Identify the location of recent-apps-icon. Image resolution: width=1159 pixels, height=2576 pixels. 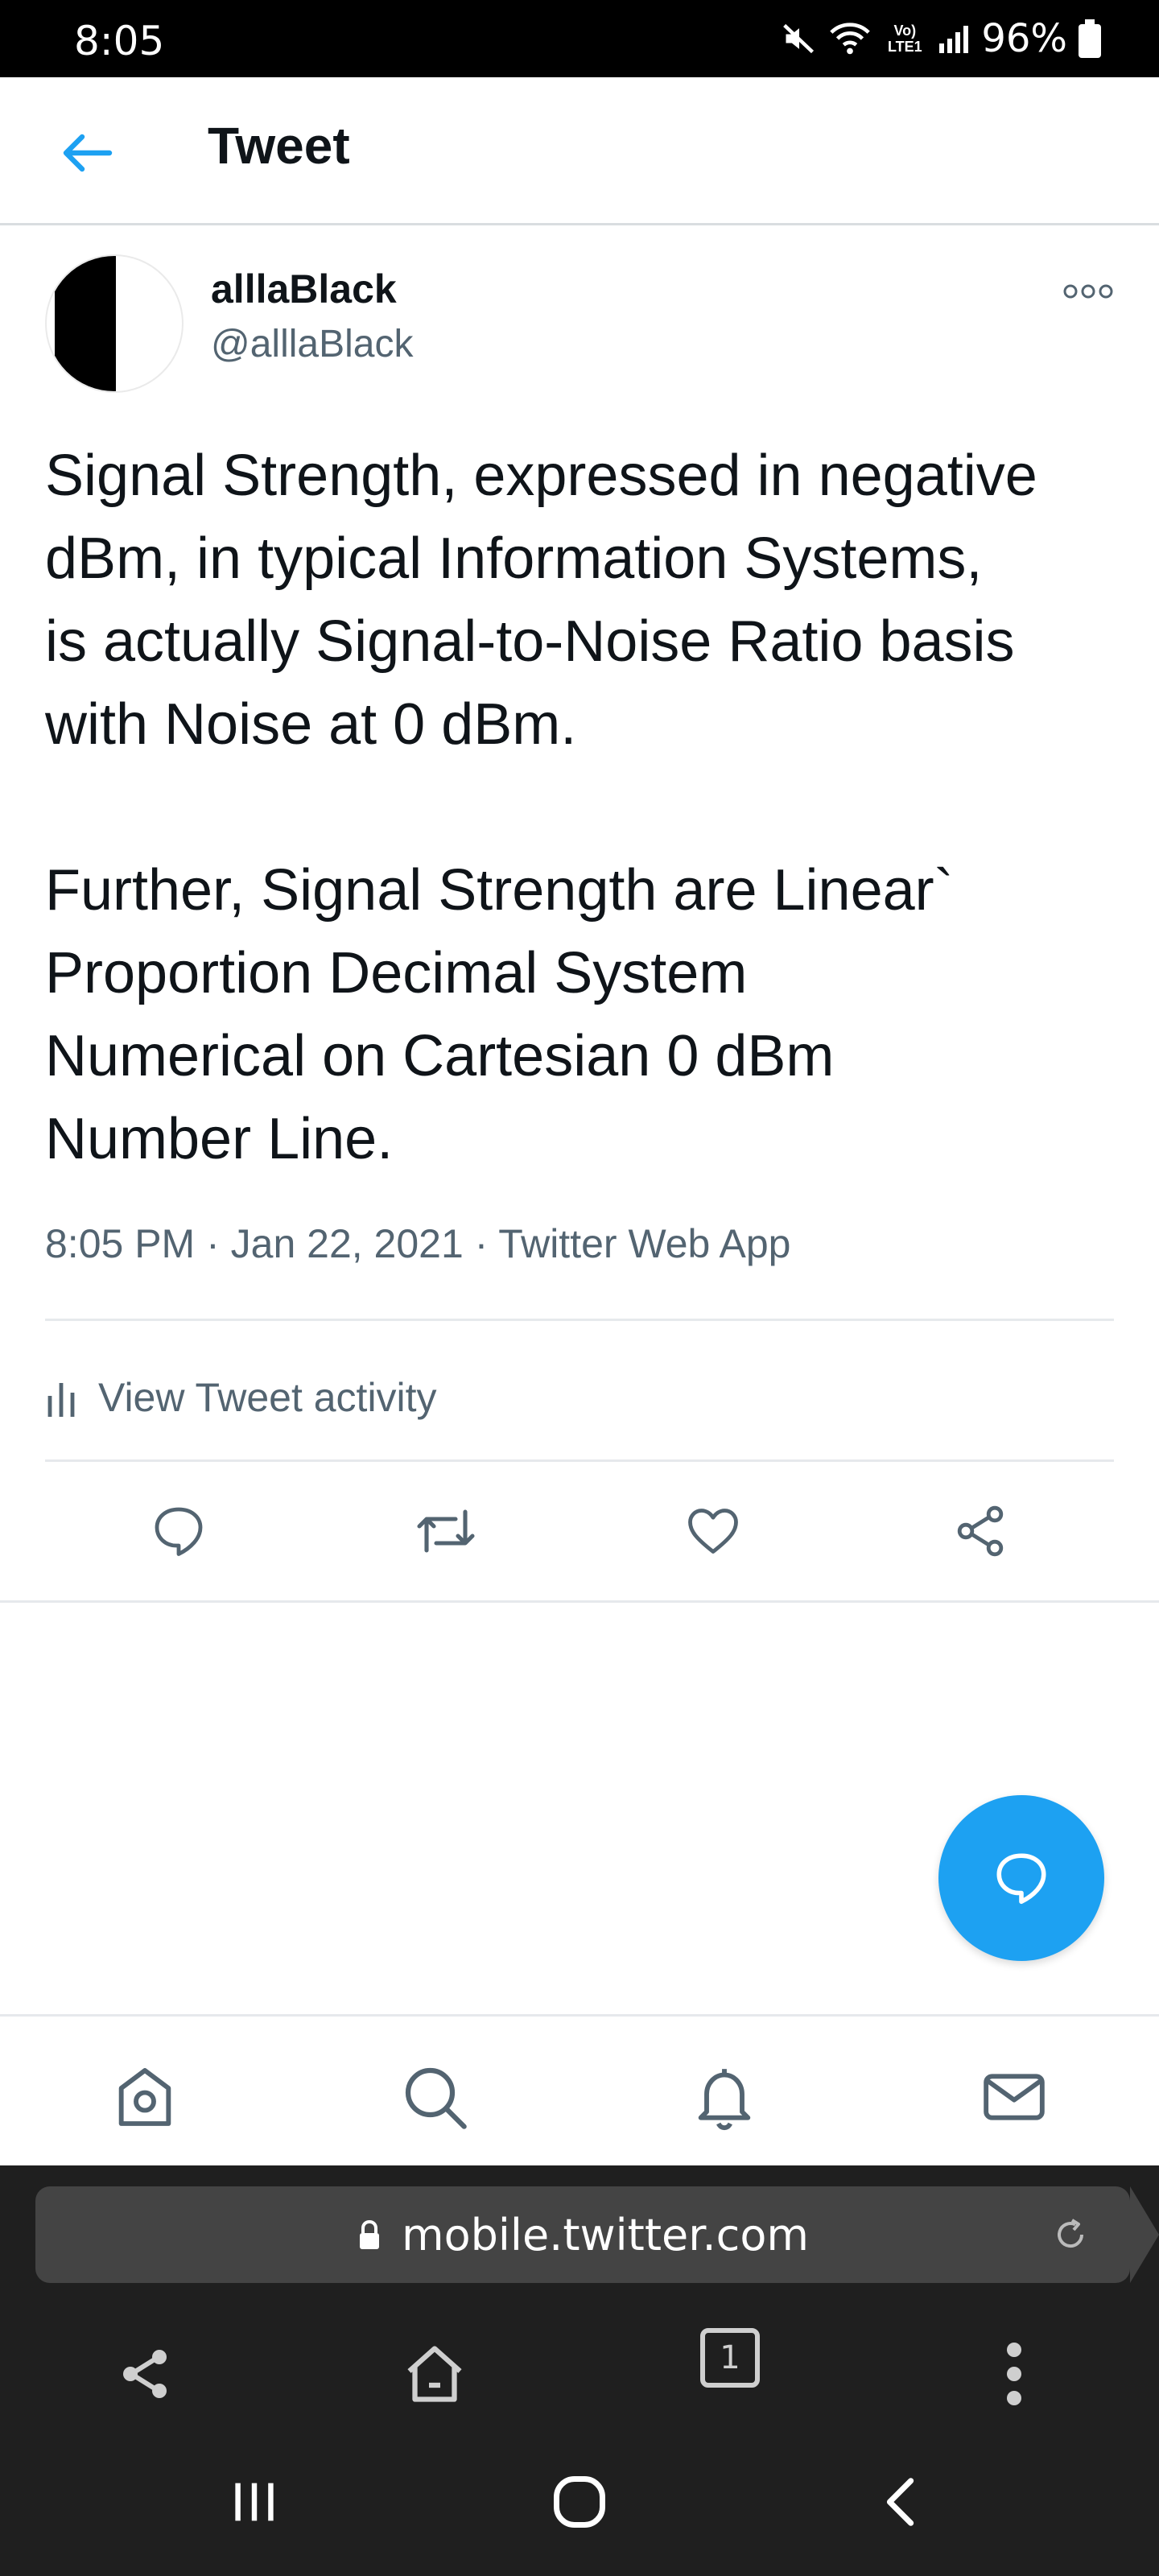
(254, 2502).